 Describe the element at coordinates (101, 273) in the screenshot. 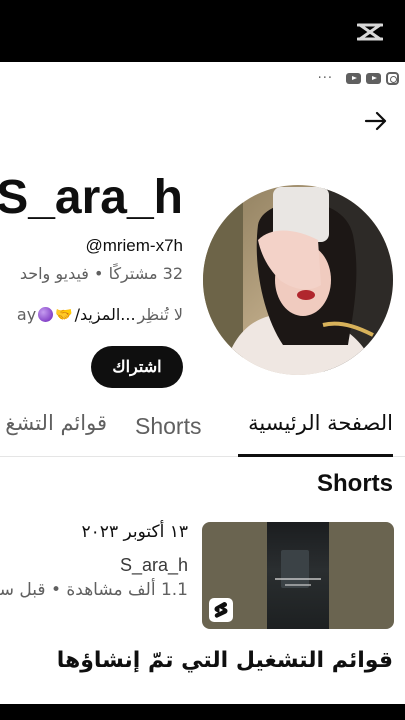

I see `channel-stats: 32 مشتركًا • فيديو واحد` at that location.